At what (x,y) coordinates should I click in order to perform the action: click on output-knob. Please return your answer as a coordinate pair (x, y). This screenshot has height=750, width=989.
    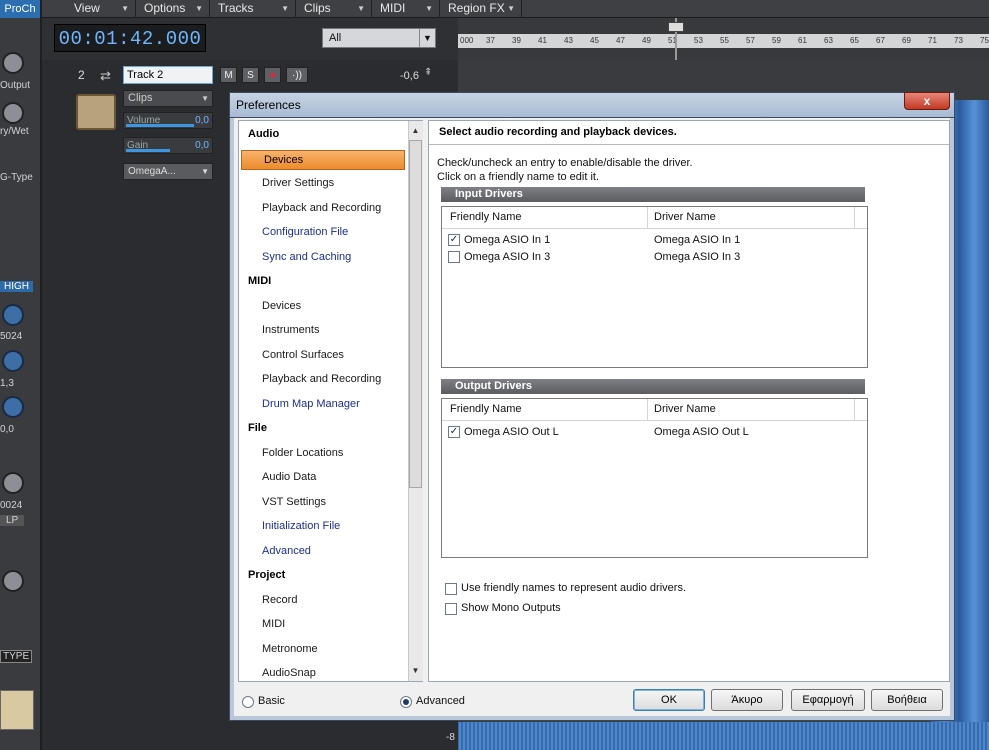
    Looking at the image, I should click on (13, 63).